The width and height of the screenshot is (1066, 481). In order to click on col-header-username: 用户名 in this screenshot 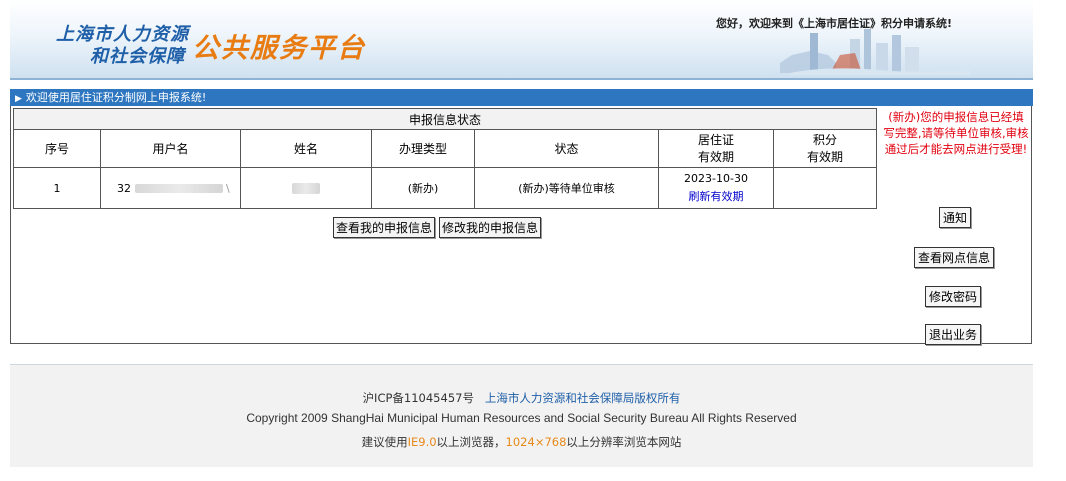, I will do `click(170, 148)`.